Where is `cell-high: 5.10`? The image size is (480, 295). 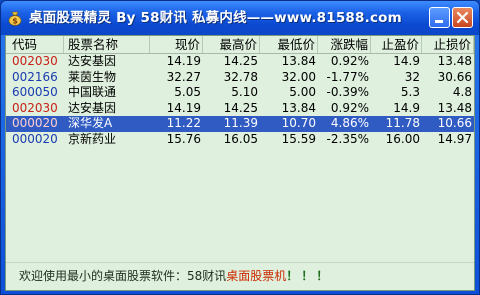 cell-high: 5.10 is located at coordinates (244, 92).